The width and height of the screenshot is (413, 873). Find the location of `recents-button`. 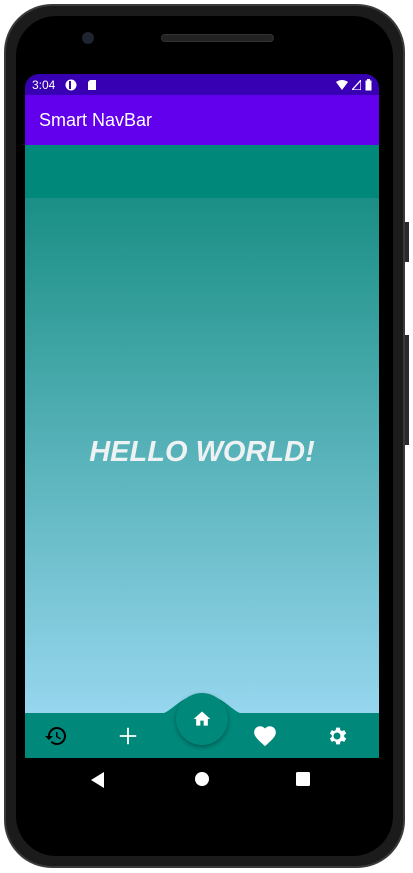

recents-button is located at coordinates (303, 781).